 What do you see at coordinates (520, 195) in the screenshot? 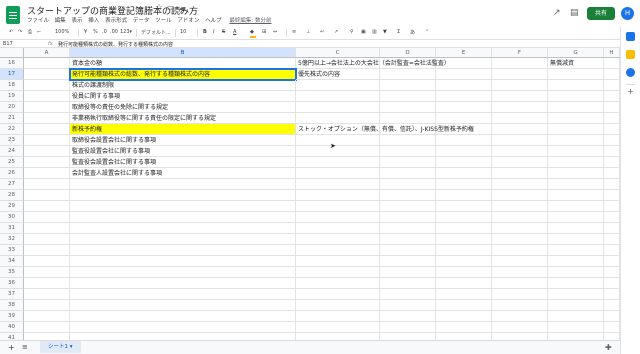
I see `cell-f28` at bounding box center [520, 195].